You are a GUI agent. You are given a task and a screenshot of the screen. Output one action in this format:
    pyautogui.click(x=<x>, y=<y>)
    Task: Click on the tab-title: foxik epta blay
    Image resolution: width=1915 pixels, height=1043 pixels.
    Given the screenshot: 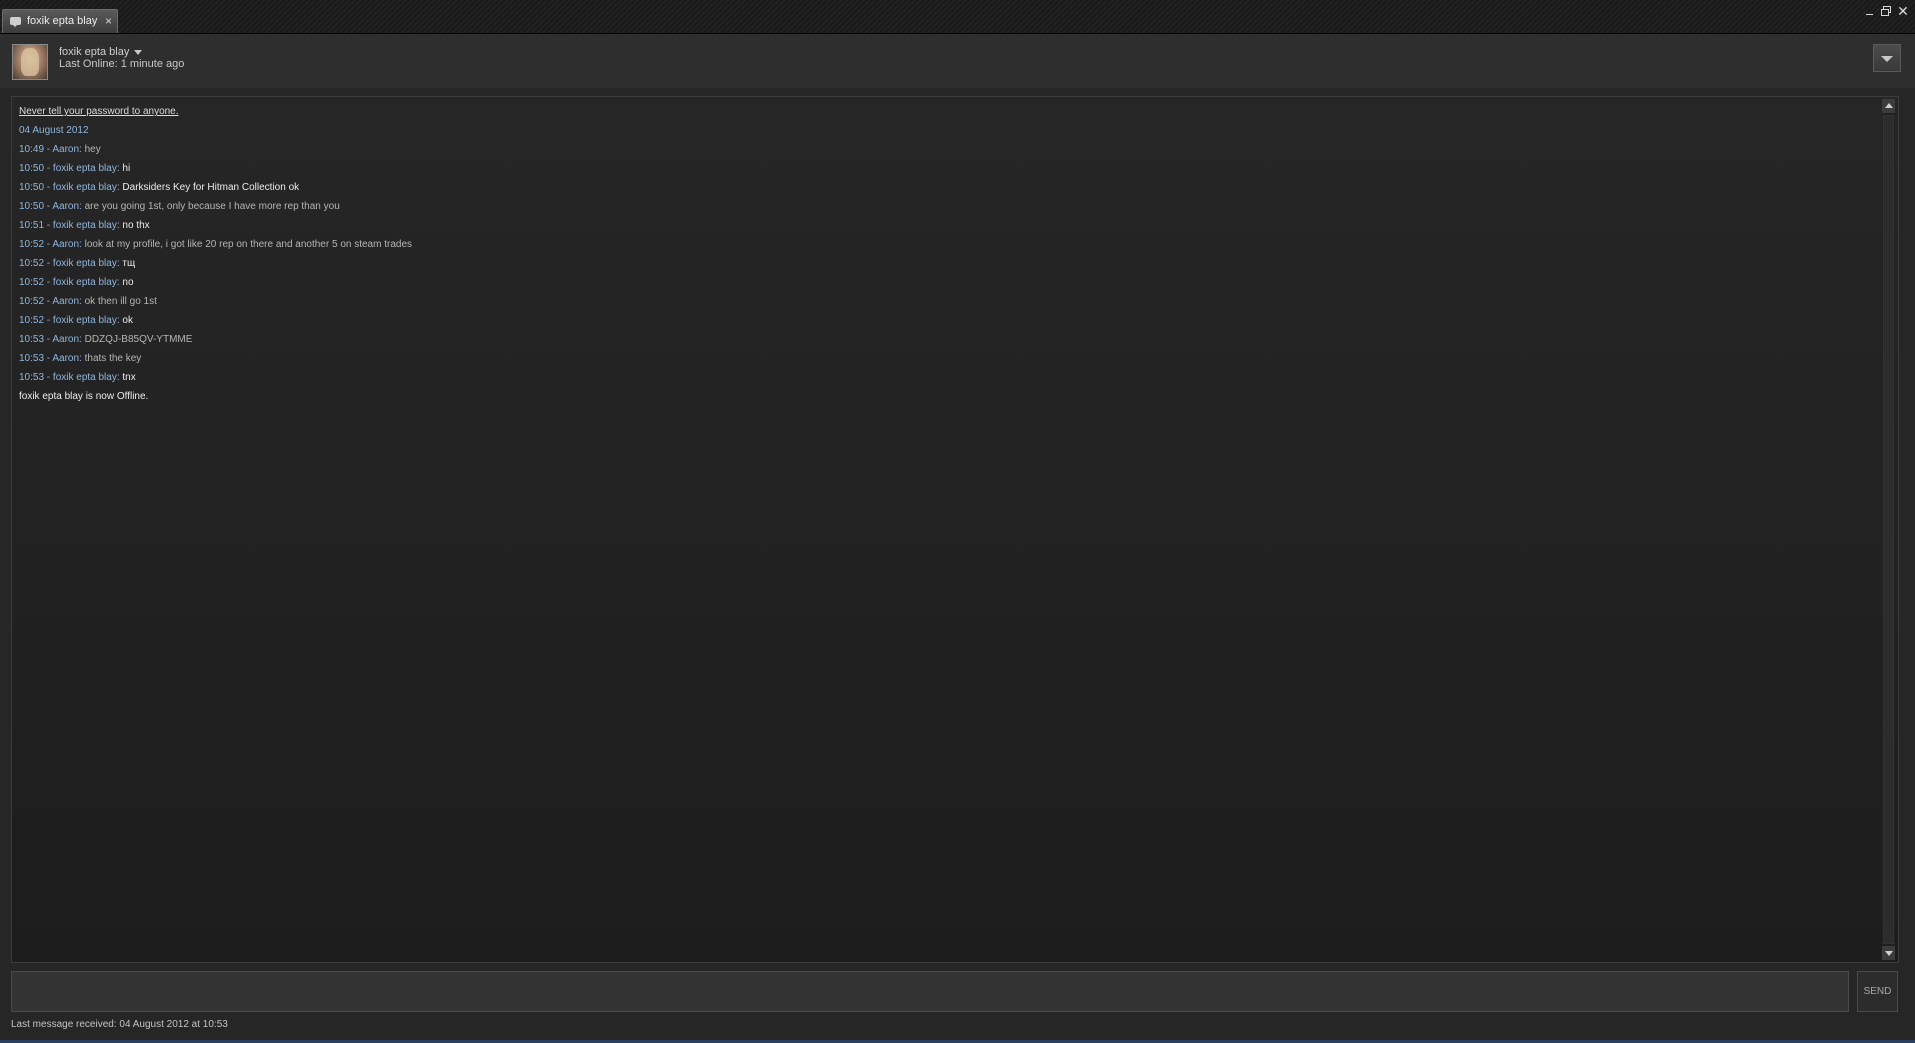 What is the action you would take?
    pyautogui.click(x=62, y=21)
    